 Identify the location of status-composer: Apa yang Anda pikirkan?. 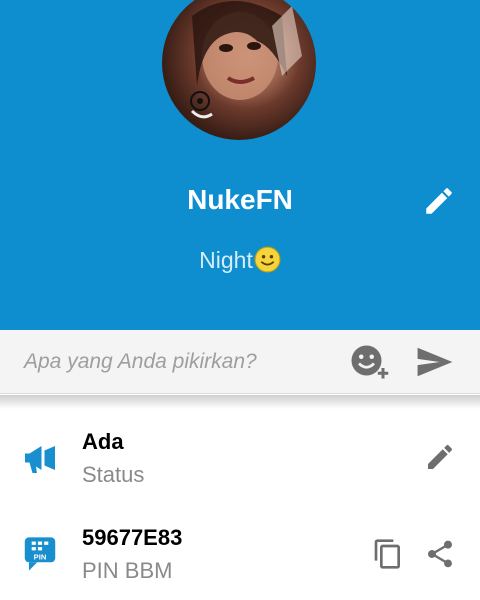
(240, 362).